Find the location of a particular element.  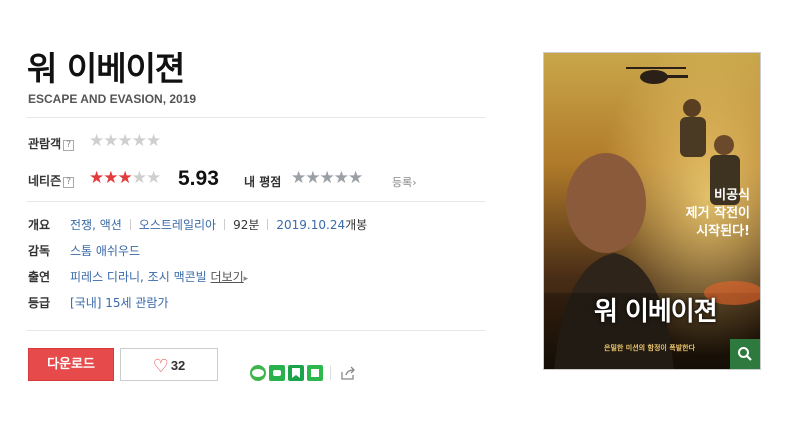

like-button: ♡ 32 is located at coordinates (169, 364).